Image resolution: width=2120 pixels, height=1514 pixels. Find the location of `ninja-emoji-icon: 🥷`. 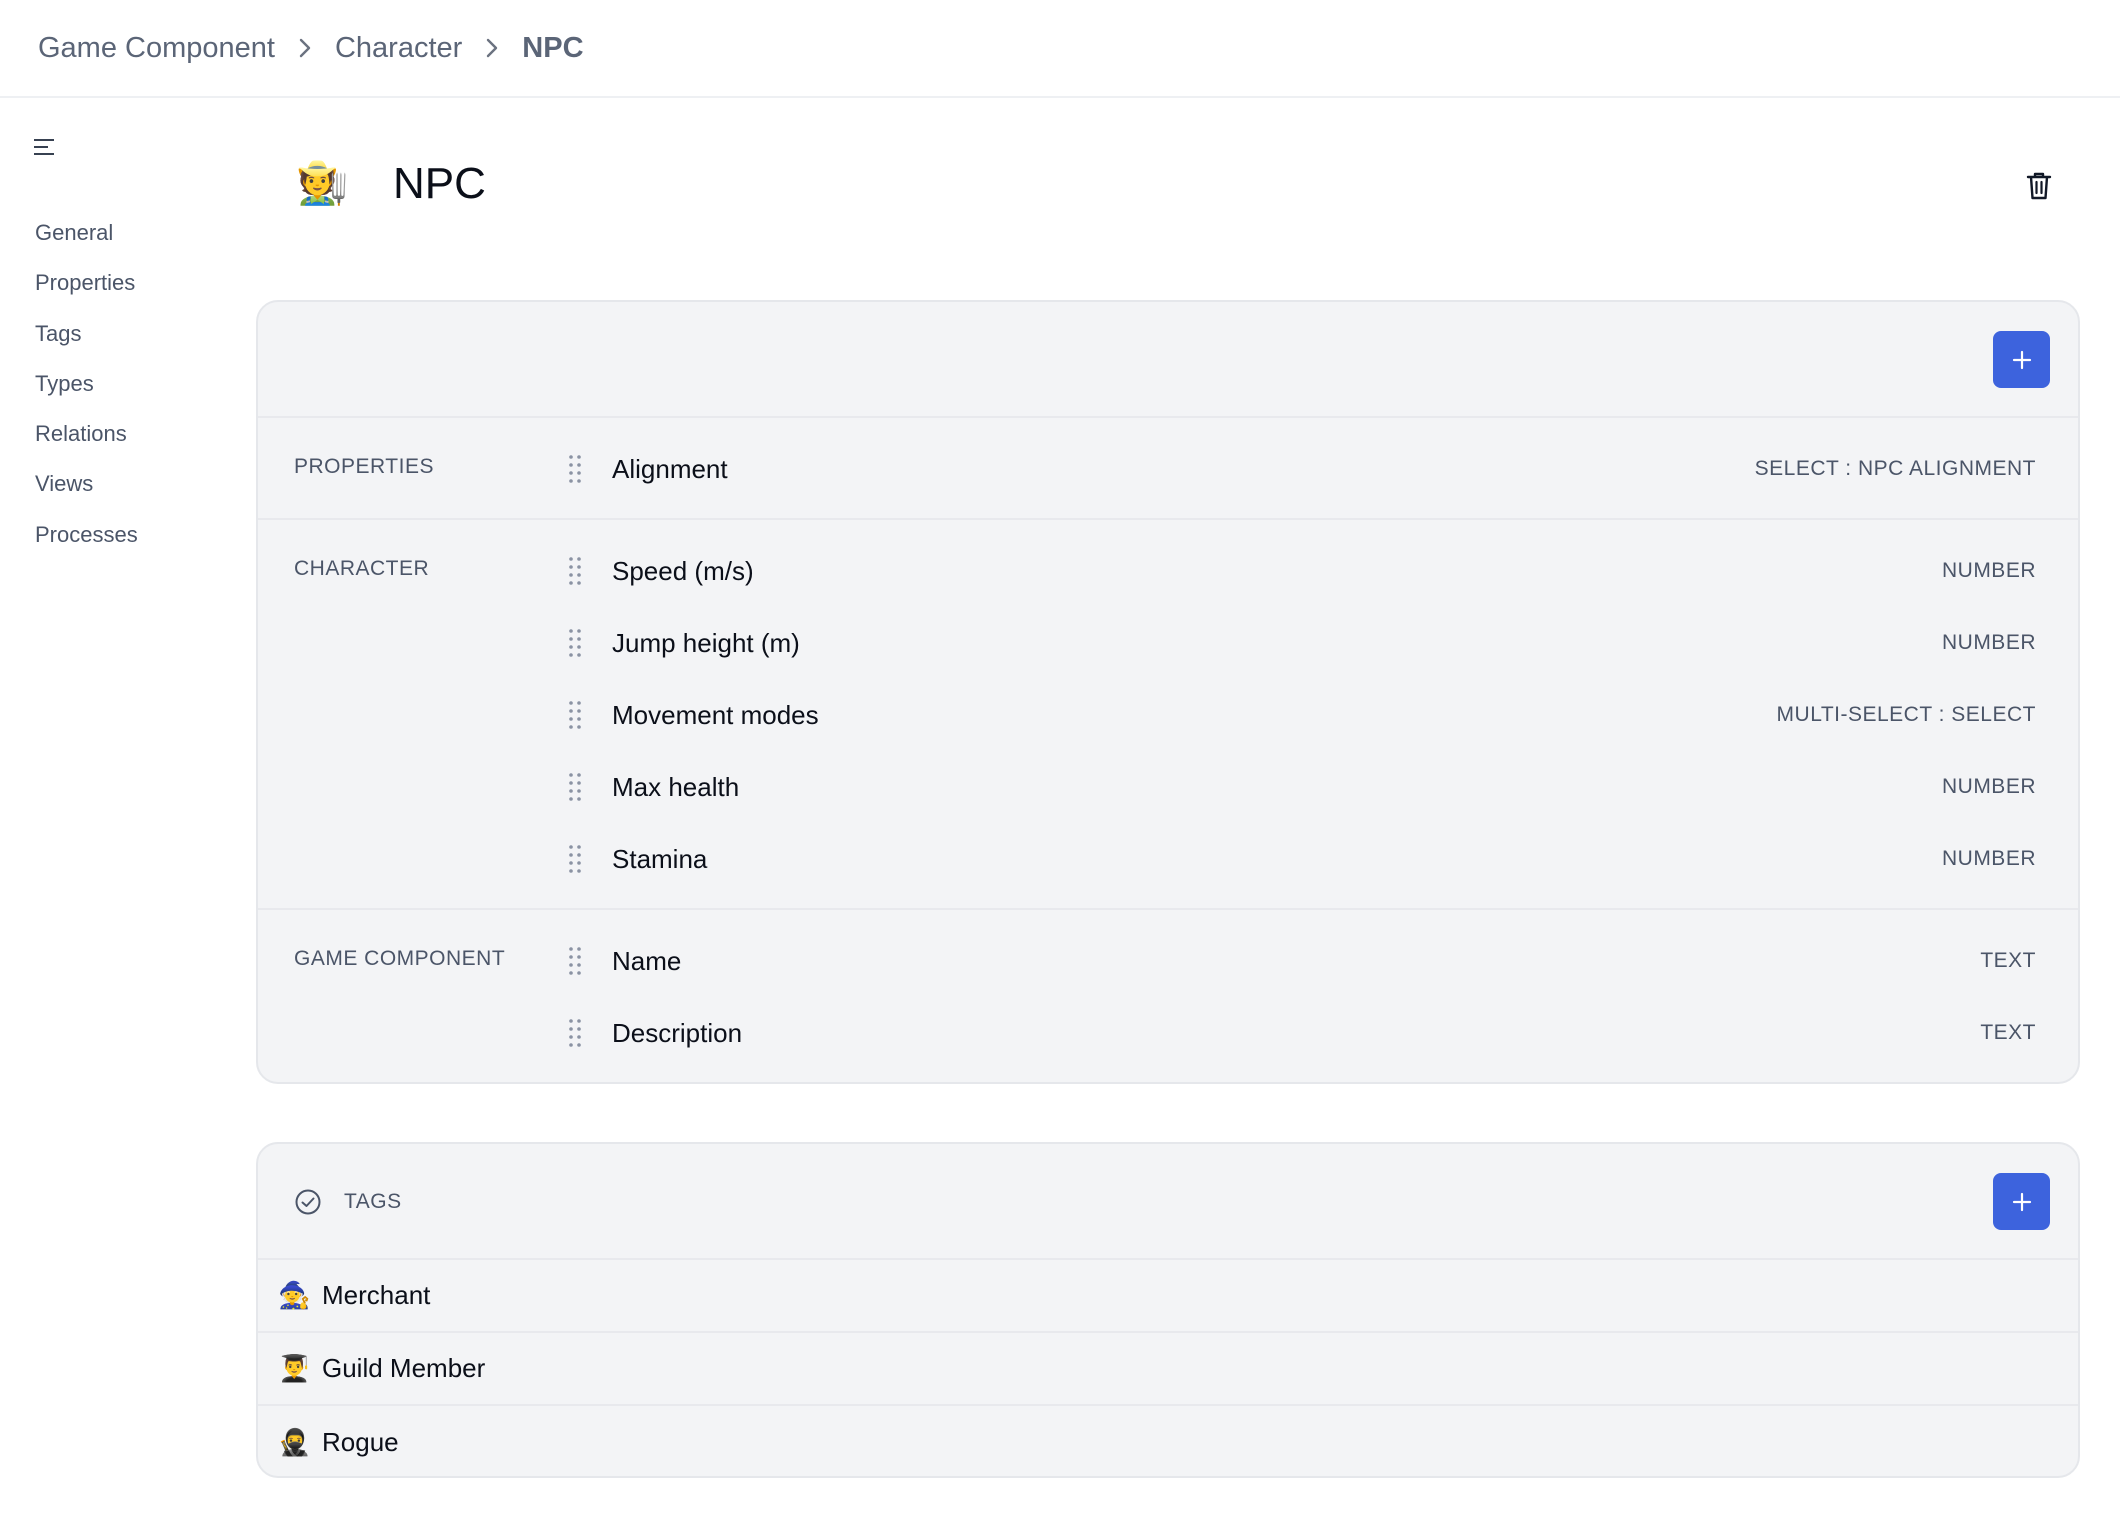

ninja-emoji-icon: 🥷 is located at coordinates (294, 1442).